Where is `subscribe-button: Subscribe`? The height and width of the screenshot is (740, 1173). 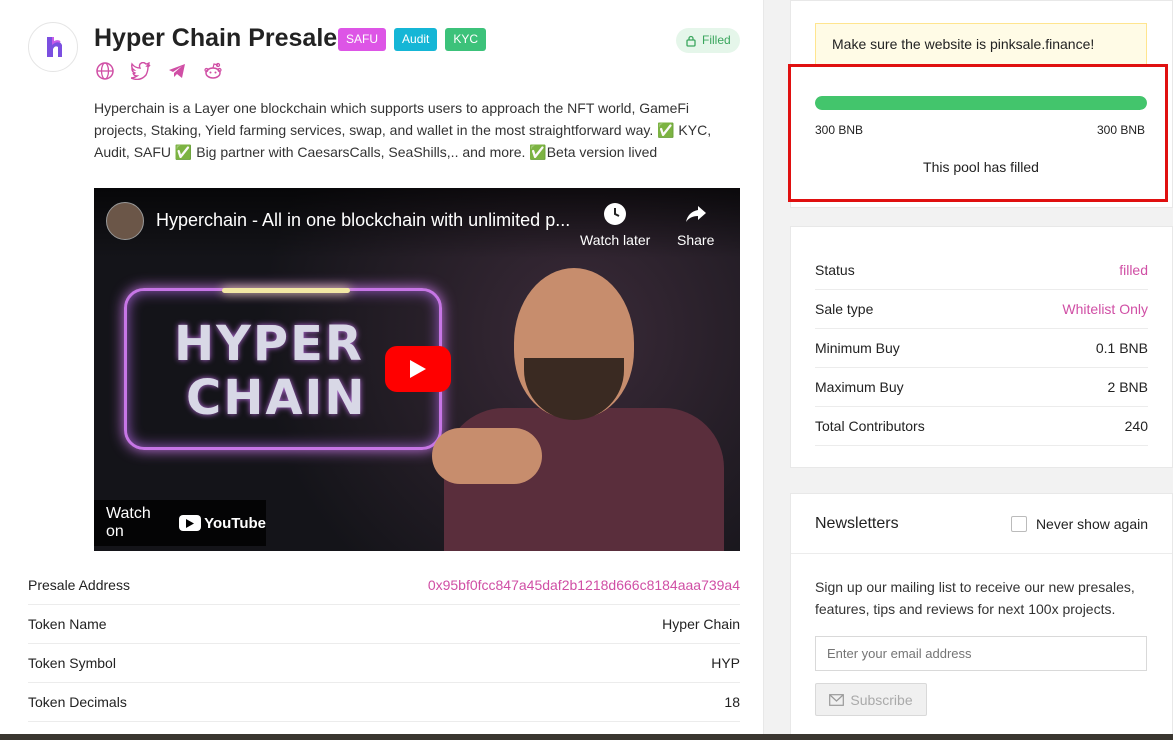
subscribe-button: Subscribe is located at coordinates (871, 699).